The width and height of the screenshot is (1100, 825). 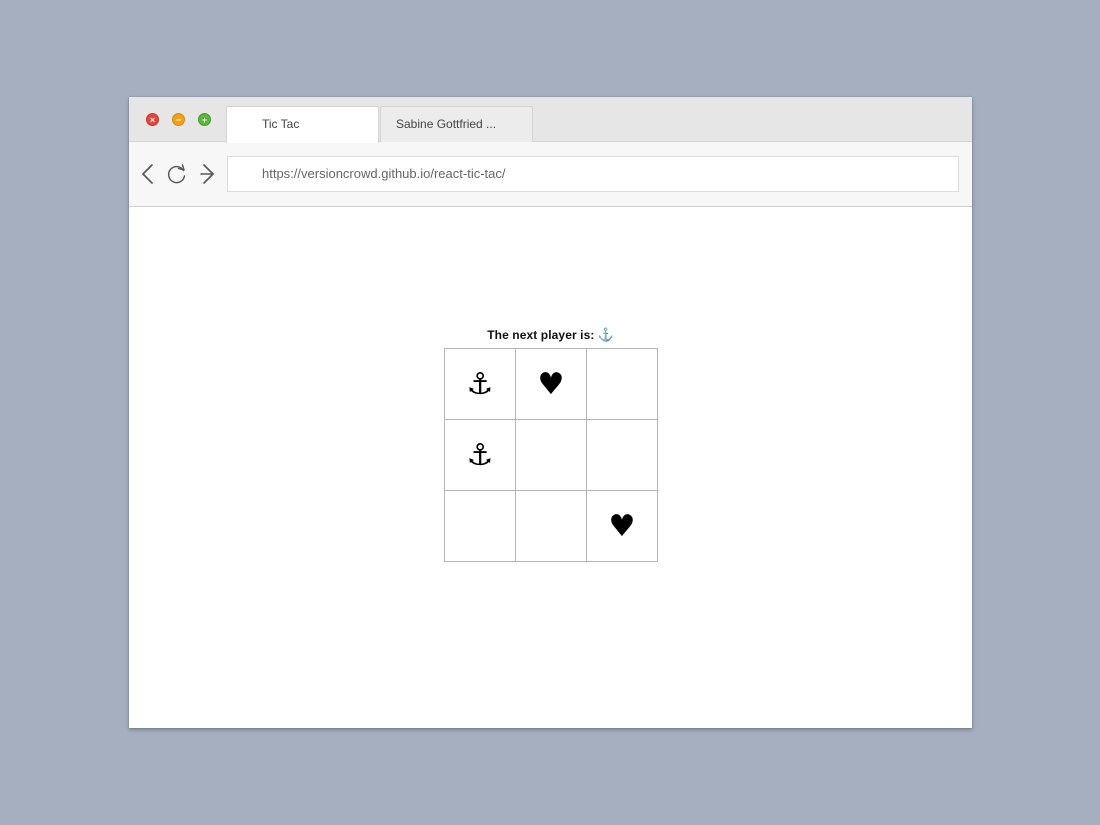 I want to click on close-window-button: ×, so click(x=152, y=119).